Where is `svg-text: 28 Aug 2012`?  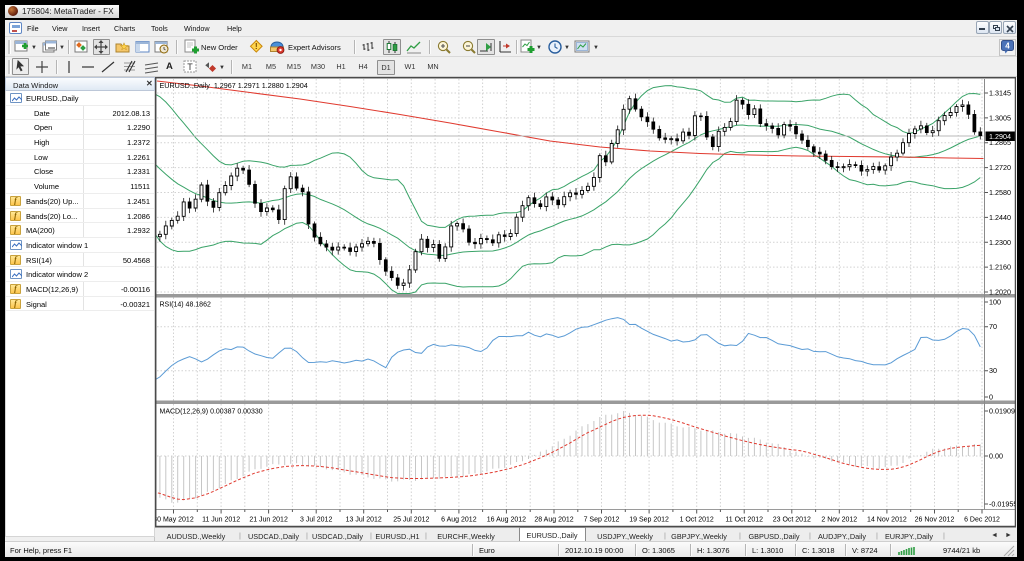 svg-text: 28 Aug 2012 is located at coordinates (553, 520).